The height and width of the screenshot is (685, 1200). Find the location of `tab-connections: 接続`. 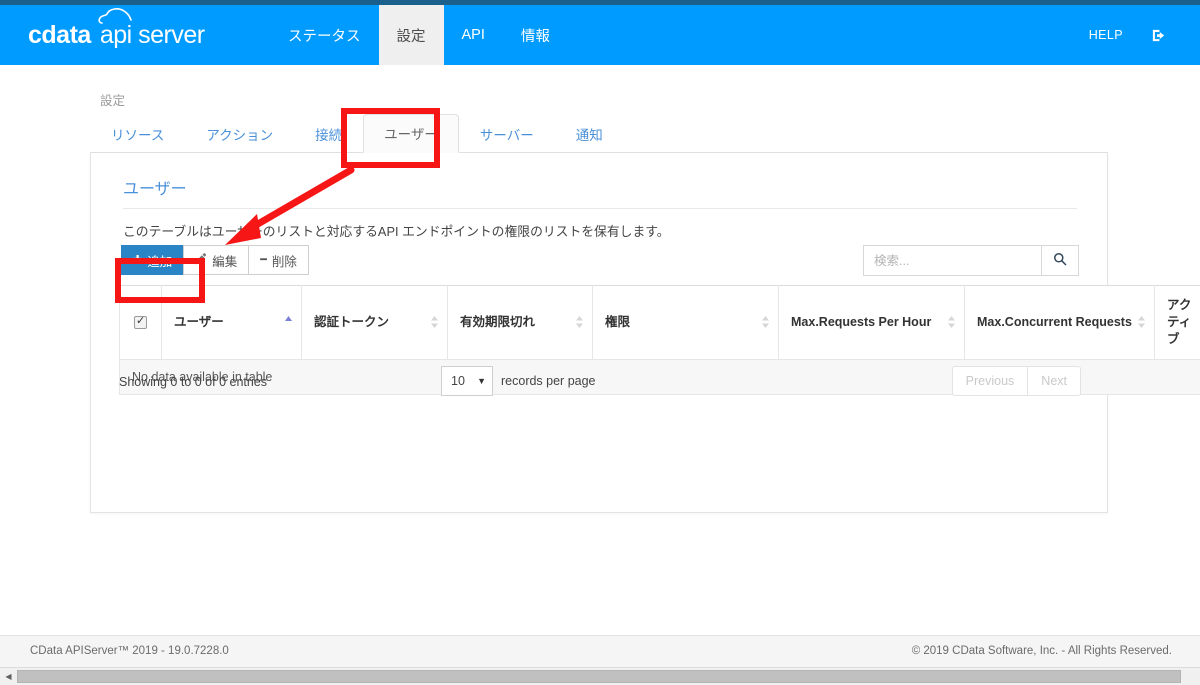

tab-connections: 接続 is located at coordinates (328, 134).